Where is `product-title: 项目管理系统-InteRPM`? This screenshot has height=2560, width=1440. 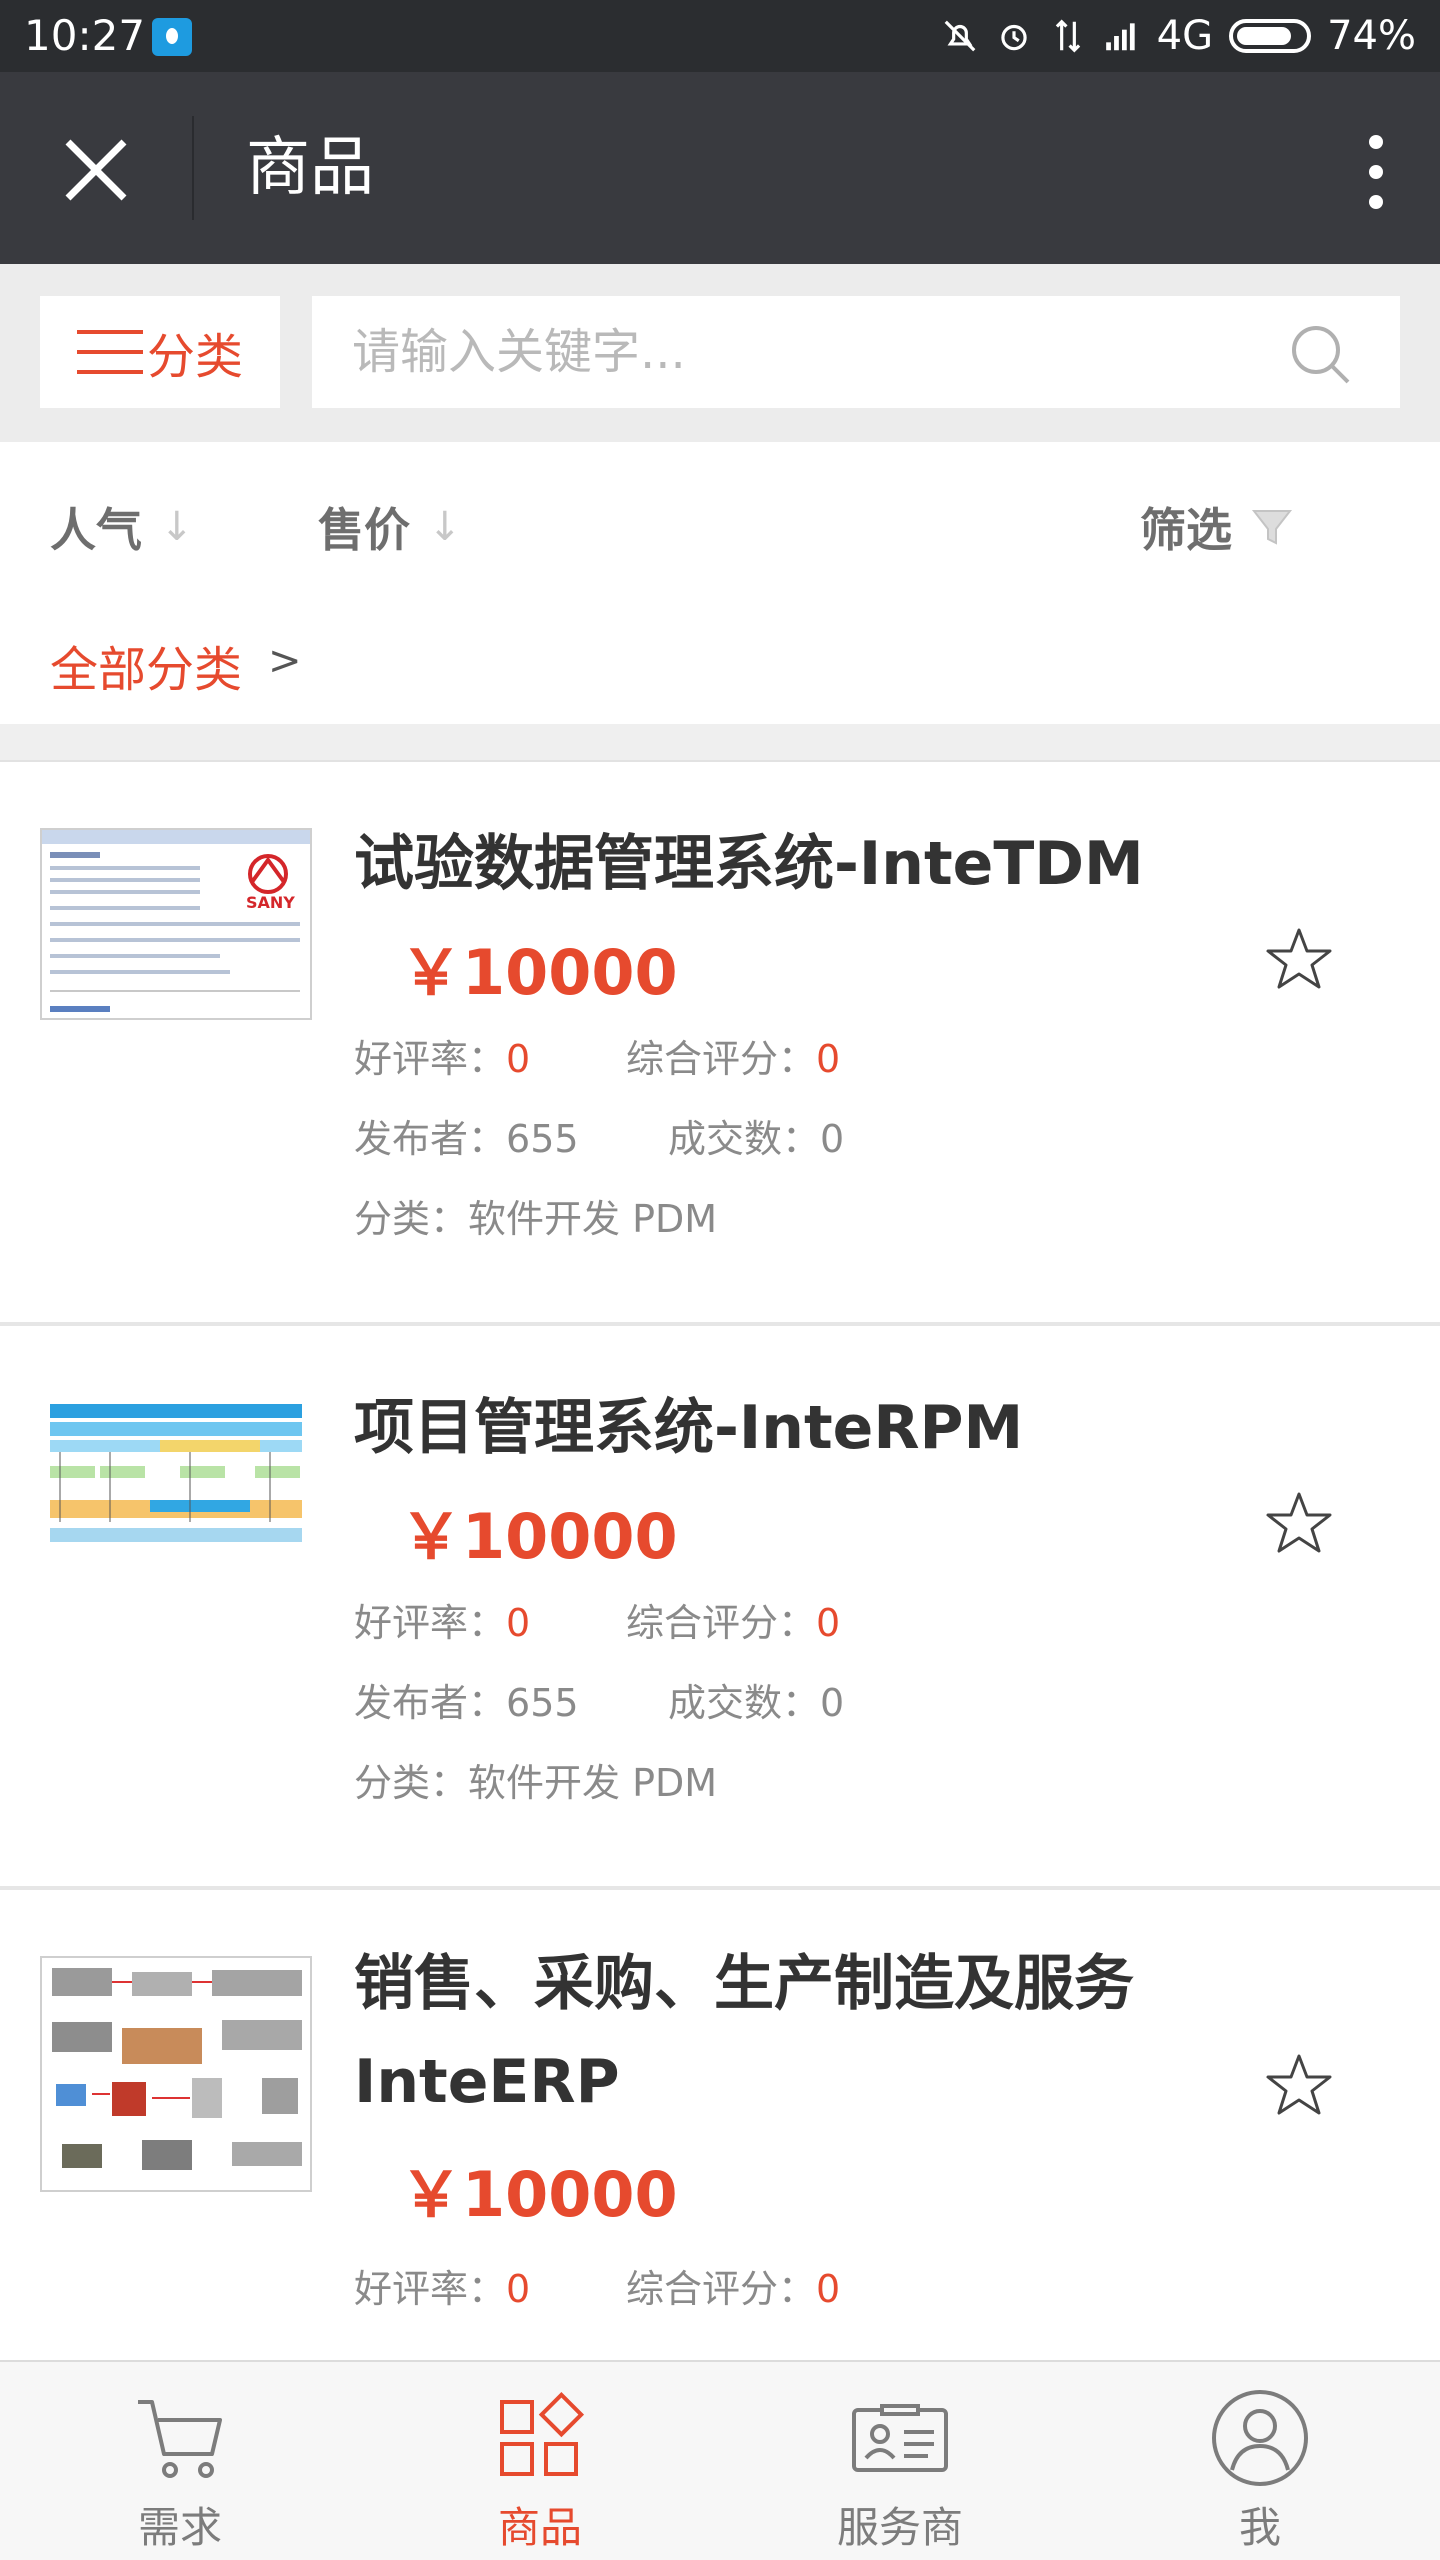 product-title: 项目管理系统-InteRPM is located at coordinates (688, 1428).